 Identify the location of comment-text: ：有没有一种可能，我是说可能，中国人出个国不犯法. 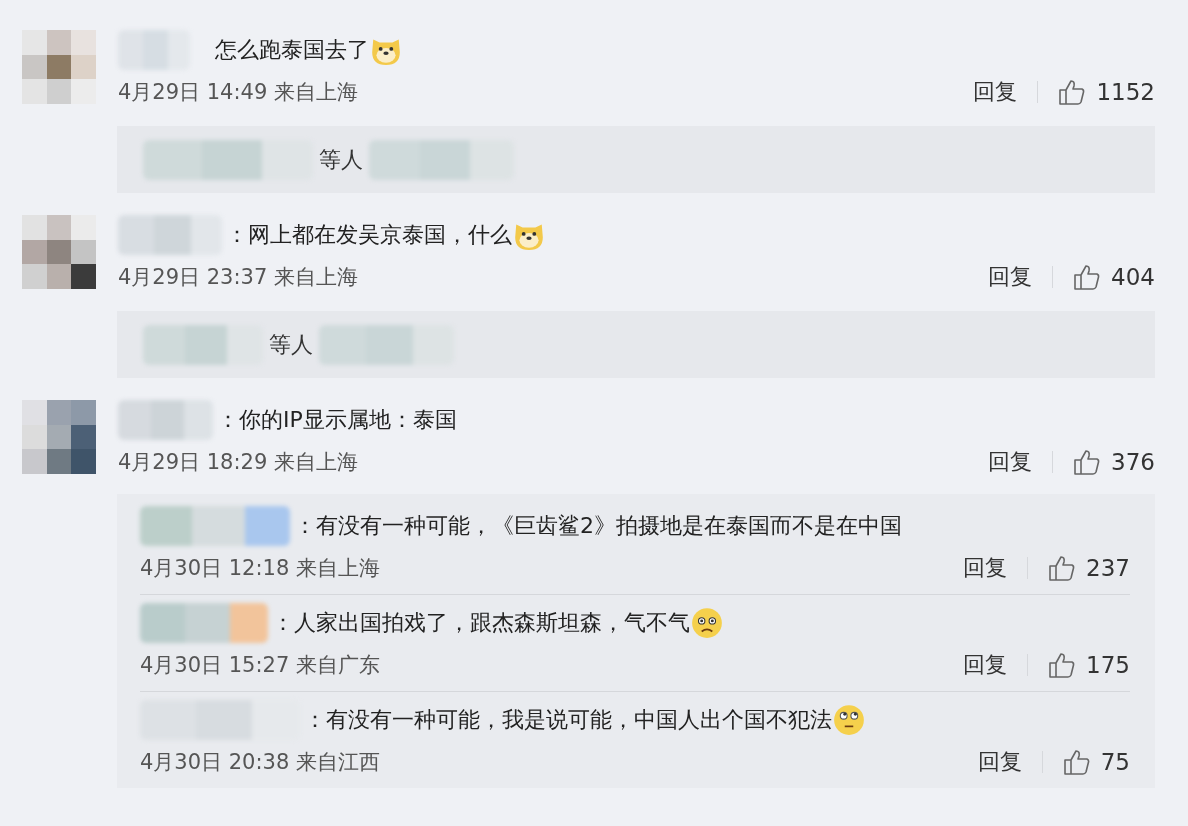
(568, 720).